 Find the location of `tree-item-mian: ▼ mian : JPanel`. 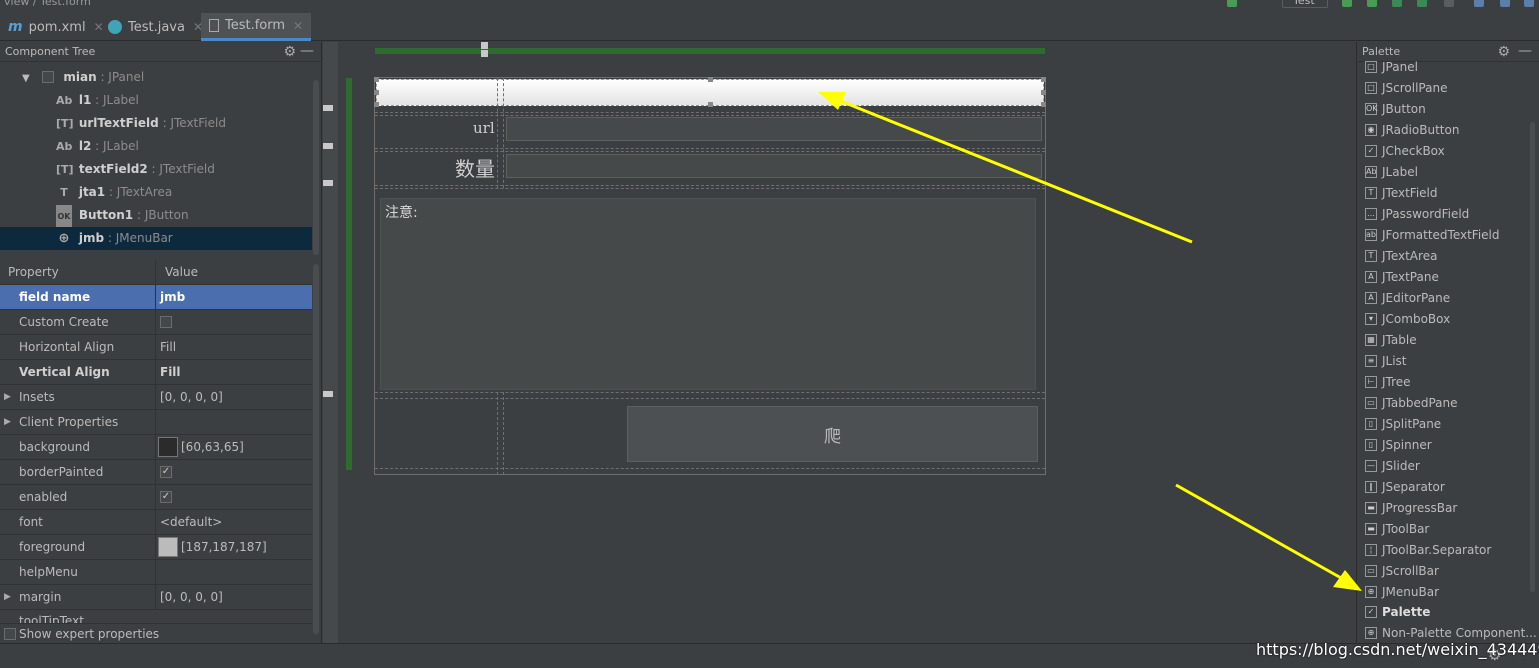

tree-item-mian: ▼ mian : JPanel is located at coordinates (156, 77).